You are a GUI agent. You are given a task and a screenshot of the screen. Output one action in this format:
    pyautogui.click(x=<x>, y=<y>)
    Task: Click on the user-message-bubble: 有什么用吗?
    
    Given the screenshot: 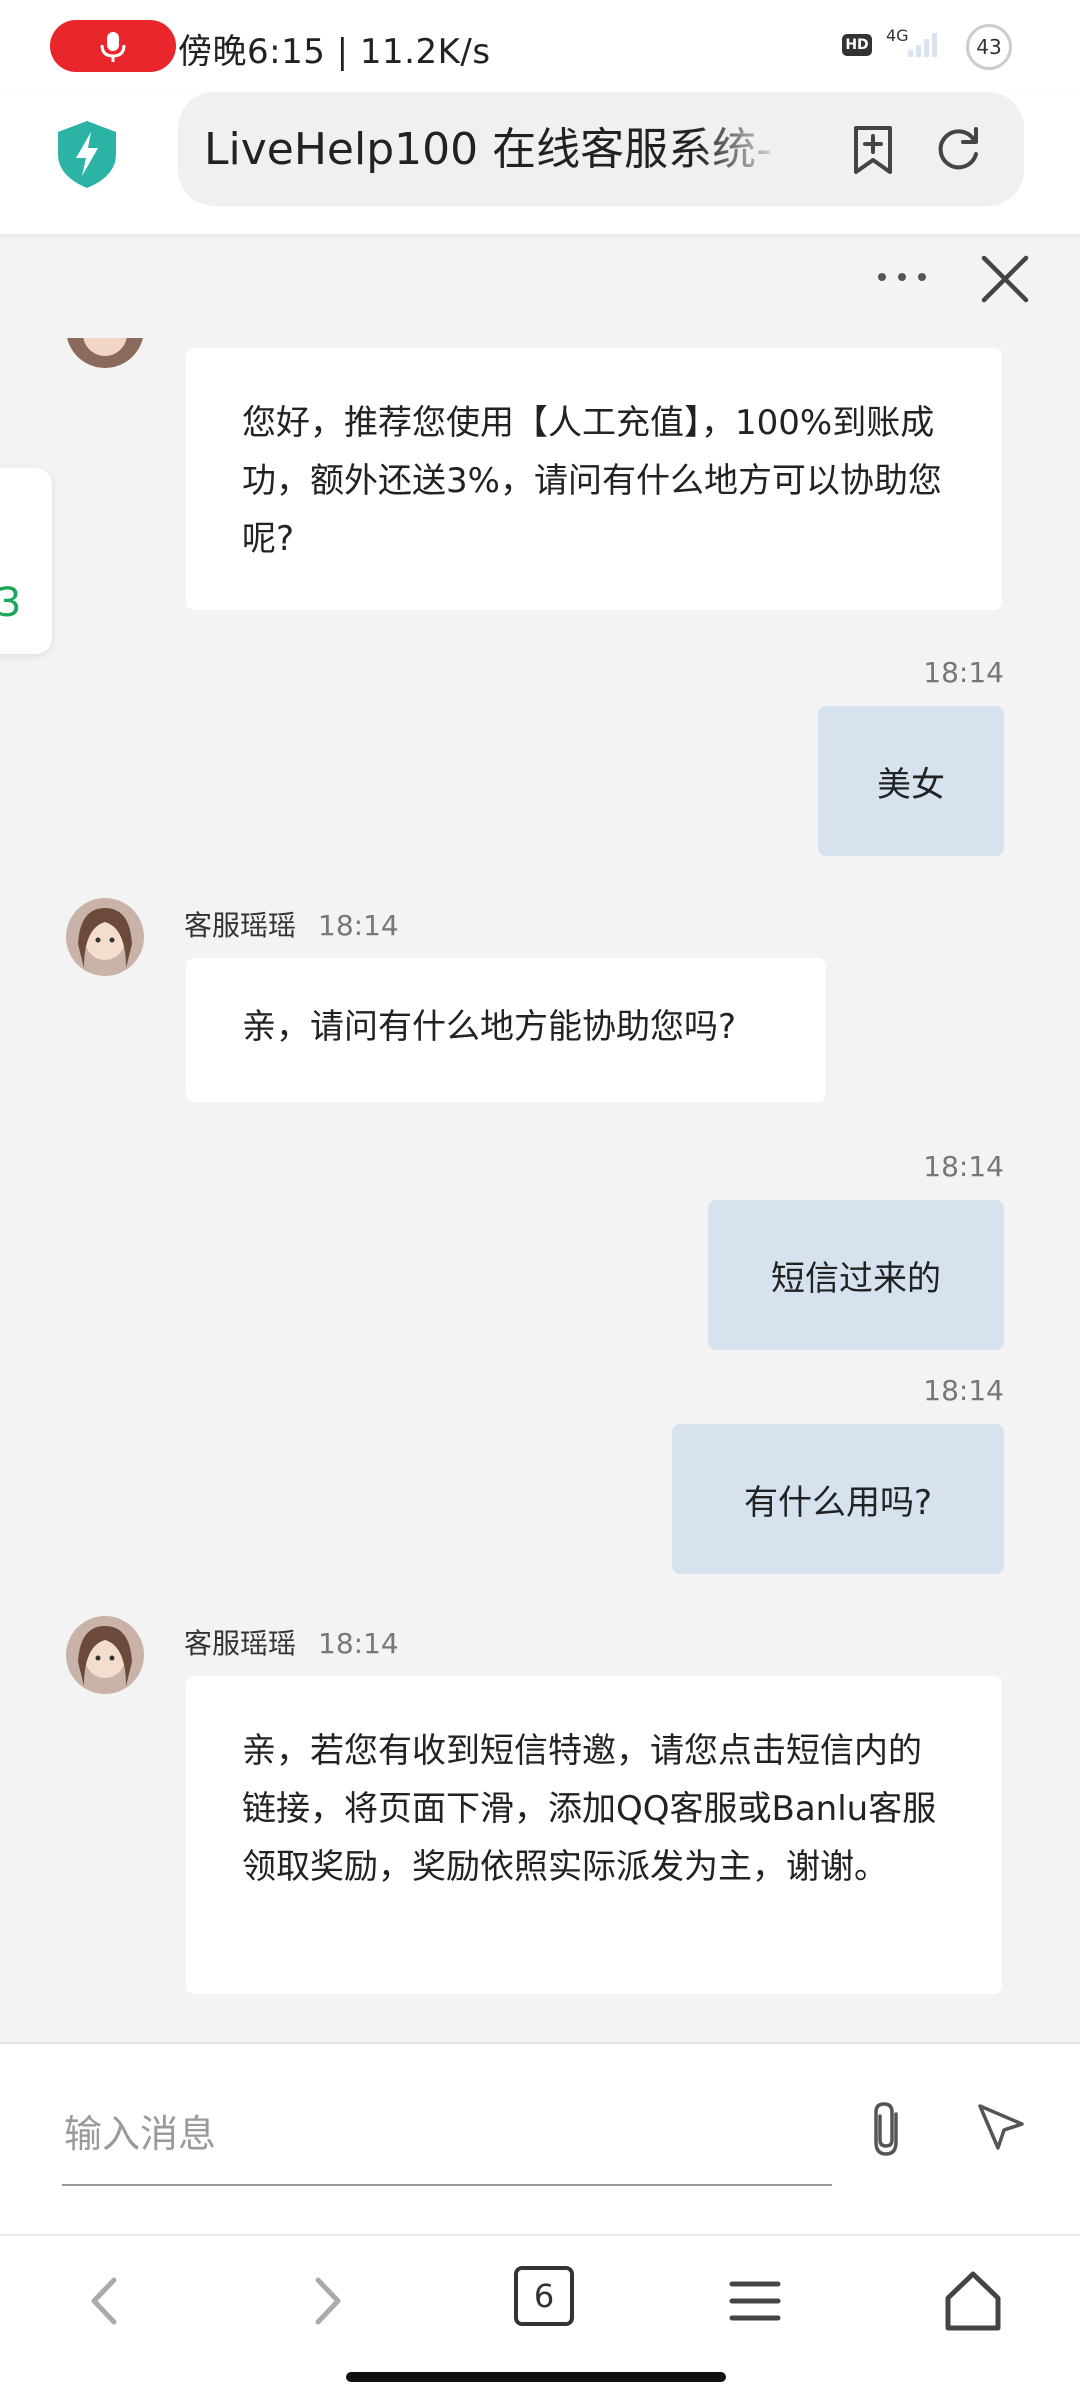 What is the action you would take?
    pyautogui.click(x=838, y=1499)
    